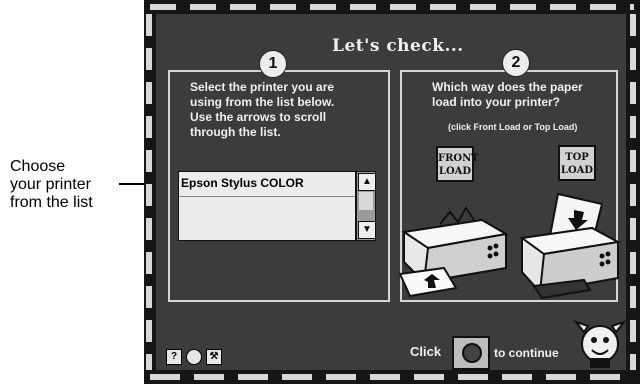 Image resolution: width=640 pixels, height=384 pixels. Describe the element at coordinates (577, 170) in the screenshot. I see `top-load-label-2: LOAD` at that location.